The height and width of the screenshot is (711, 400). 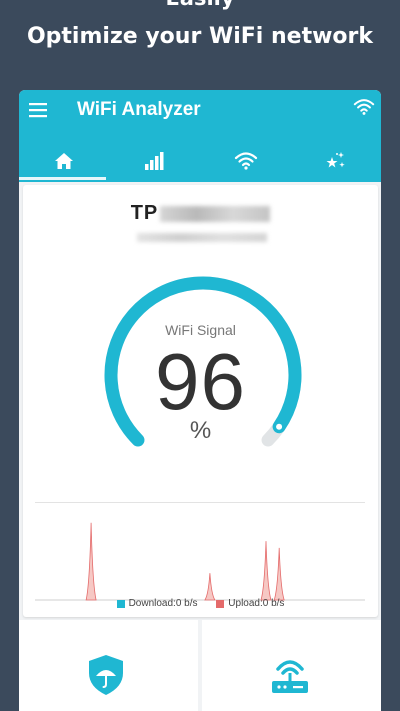 I want to click on ssid-redacted, so click(x=215, y=213).